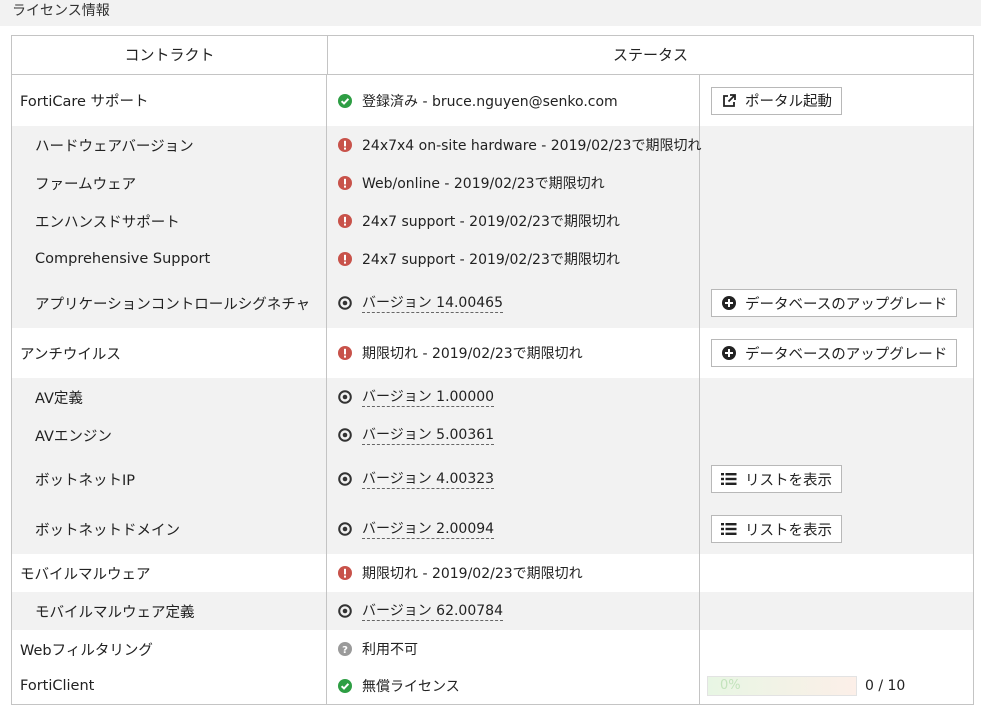 The height and width of the screenshot is (717, 981). What do you see at coordinates (428, 397) in the screenshot?
I see `version-link: バージョン 1.00000` at bounding box center [428, 397].